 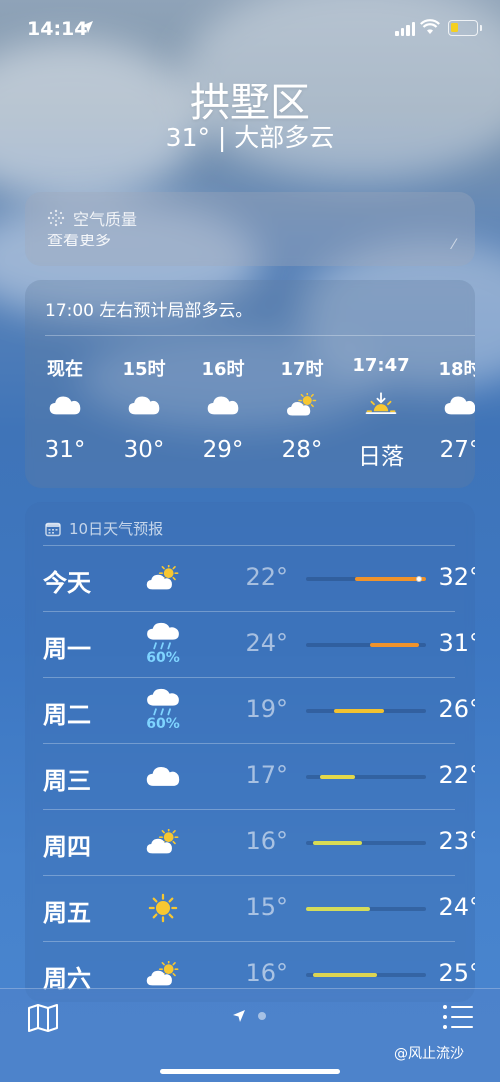 What do you see at coordinates (56, 218) in the screenshot?
I see `air-quality-icon` at bounding box center [56, 218].